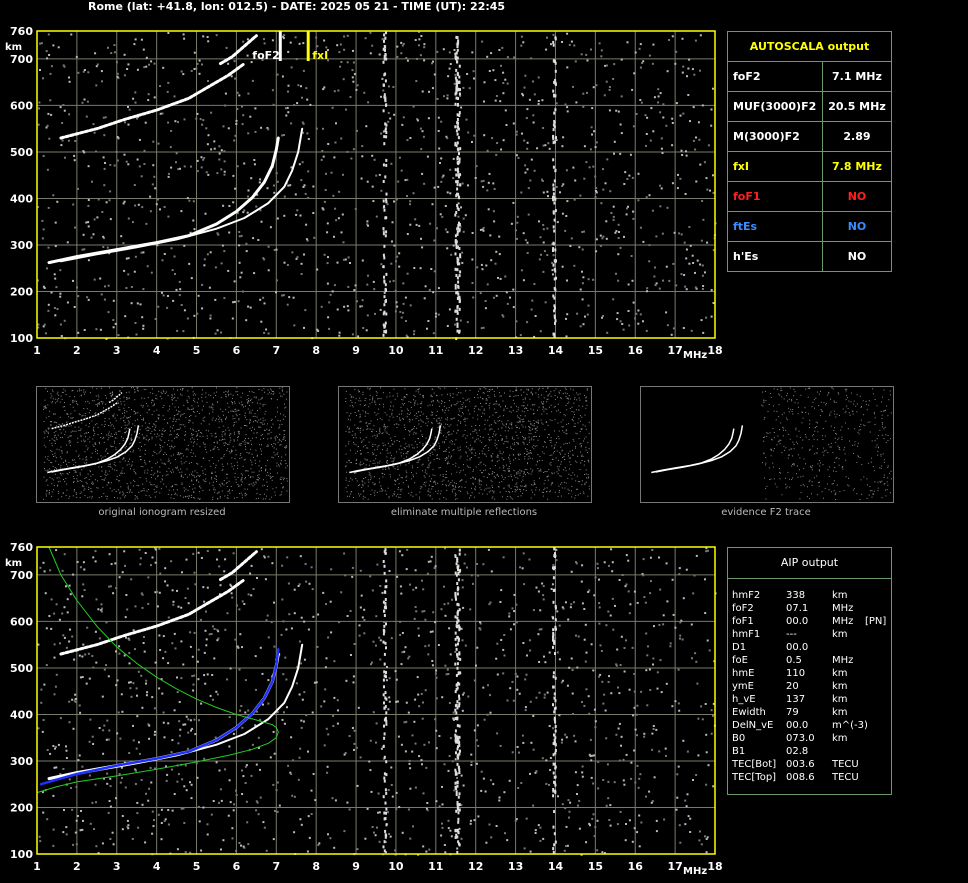 This screenshot has width=968, height=883. I want to click on x-tick-label: 3, so click(117, 866).